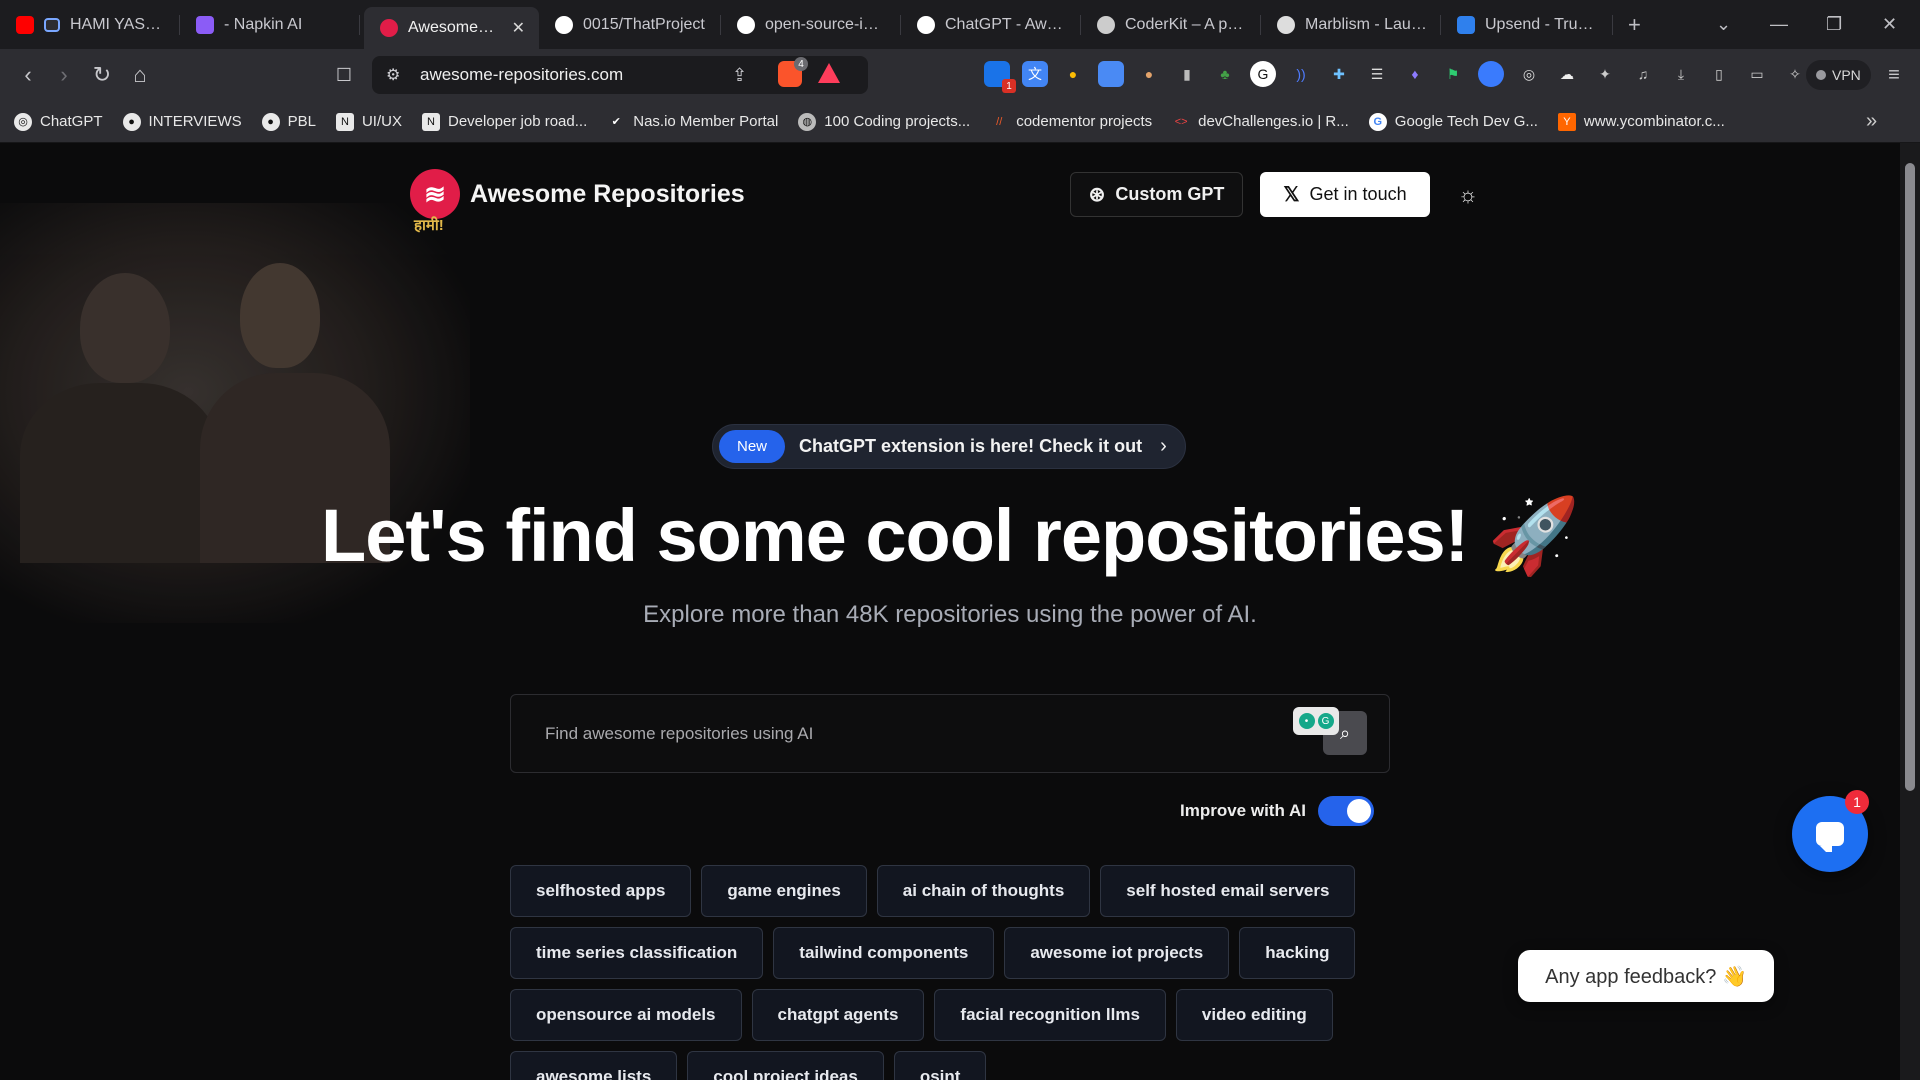 Image resolution: width=1920 pixels, height=1080 pixels. What do you see at coordinates (58, 121) in the screenshot?
I see `bookmark-chatgpt: ◎ ChatGPT` at bounding box center [58, 121].